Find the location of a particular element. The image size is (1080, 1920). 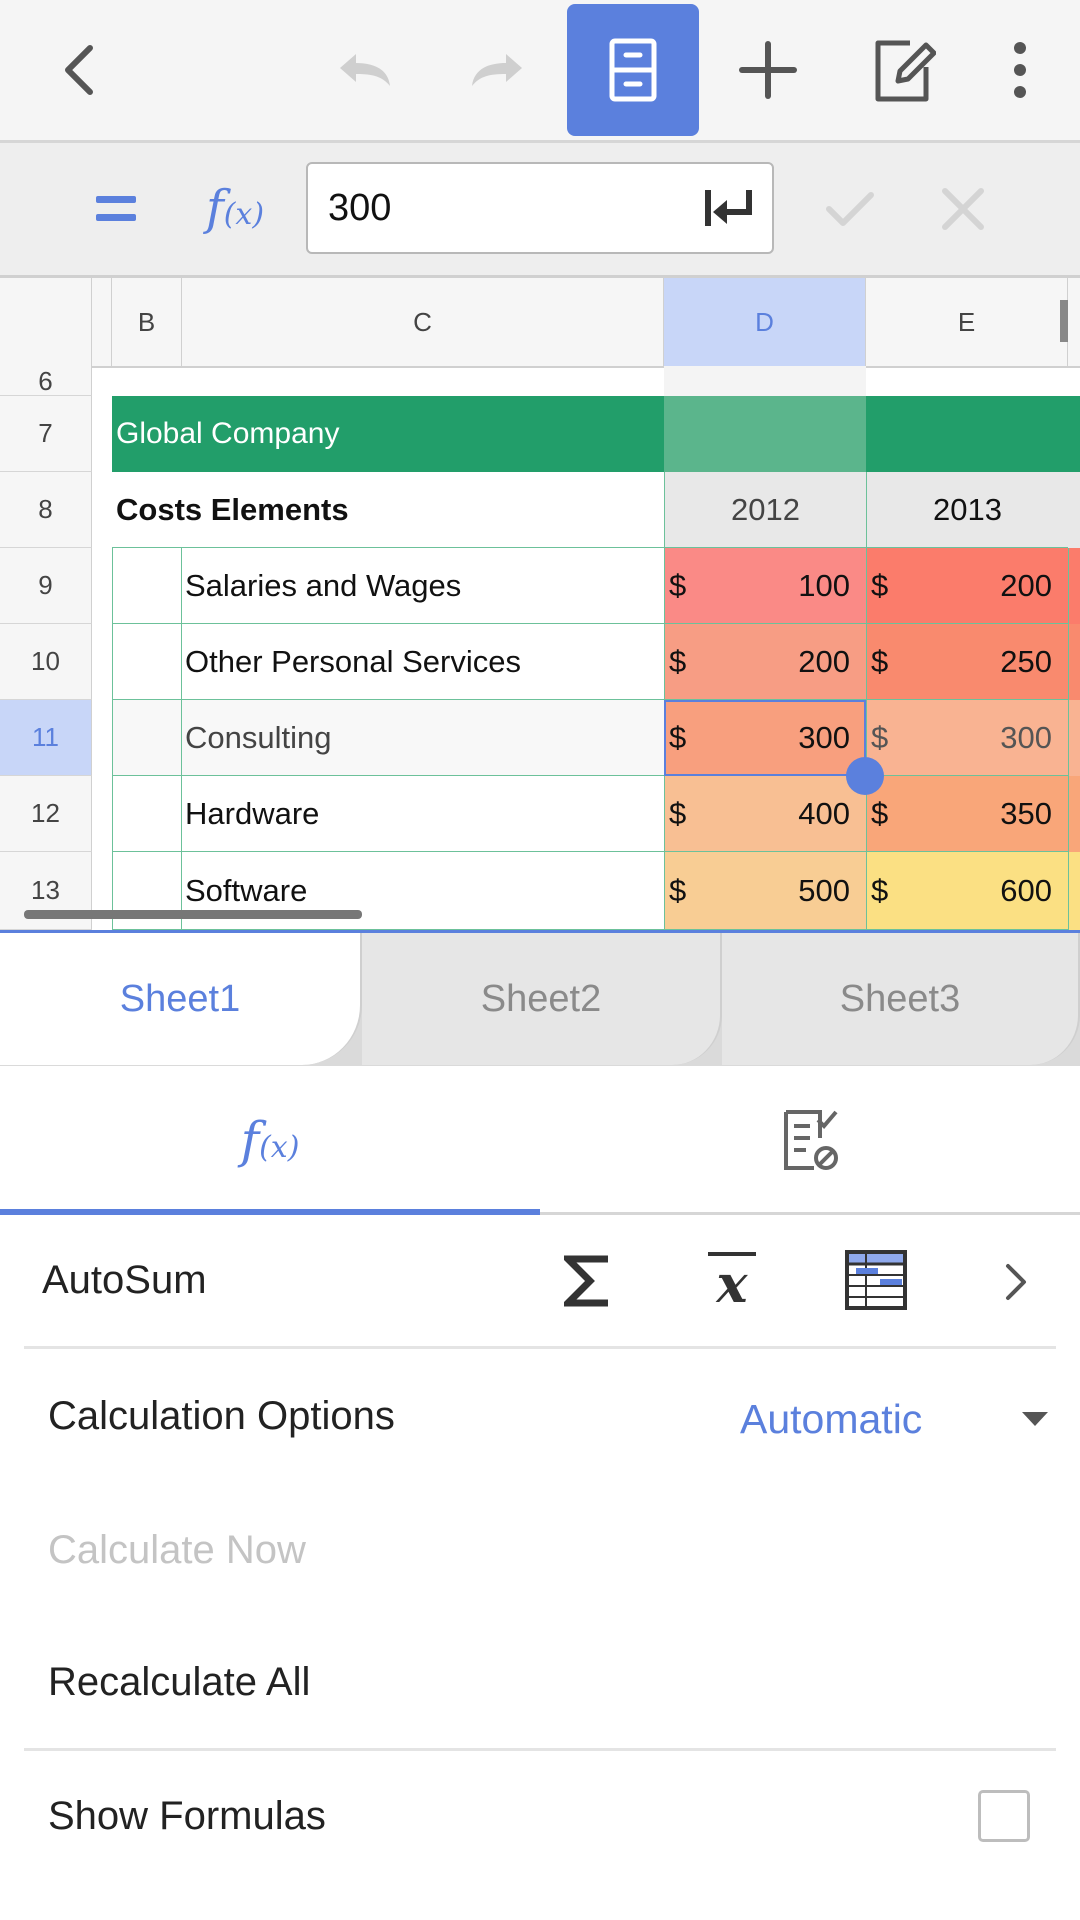

costs-elements-header: Costs Elements is located at coordinates (388, 510).